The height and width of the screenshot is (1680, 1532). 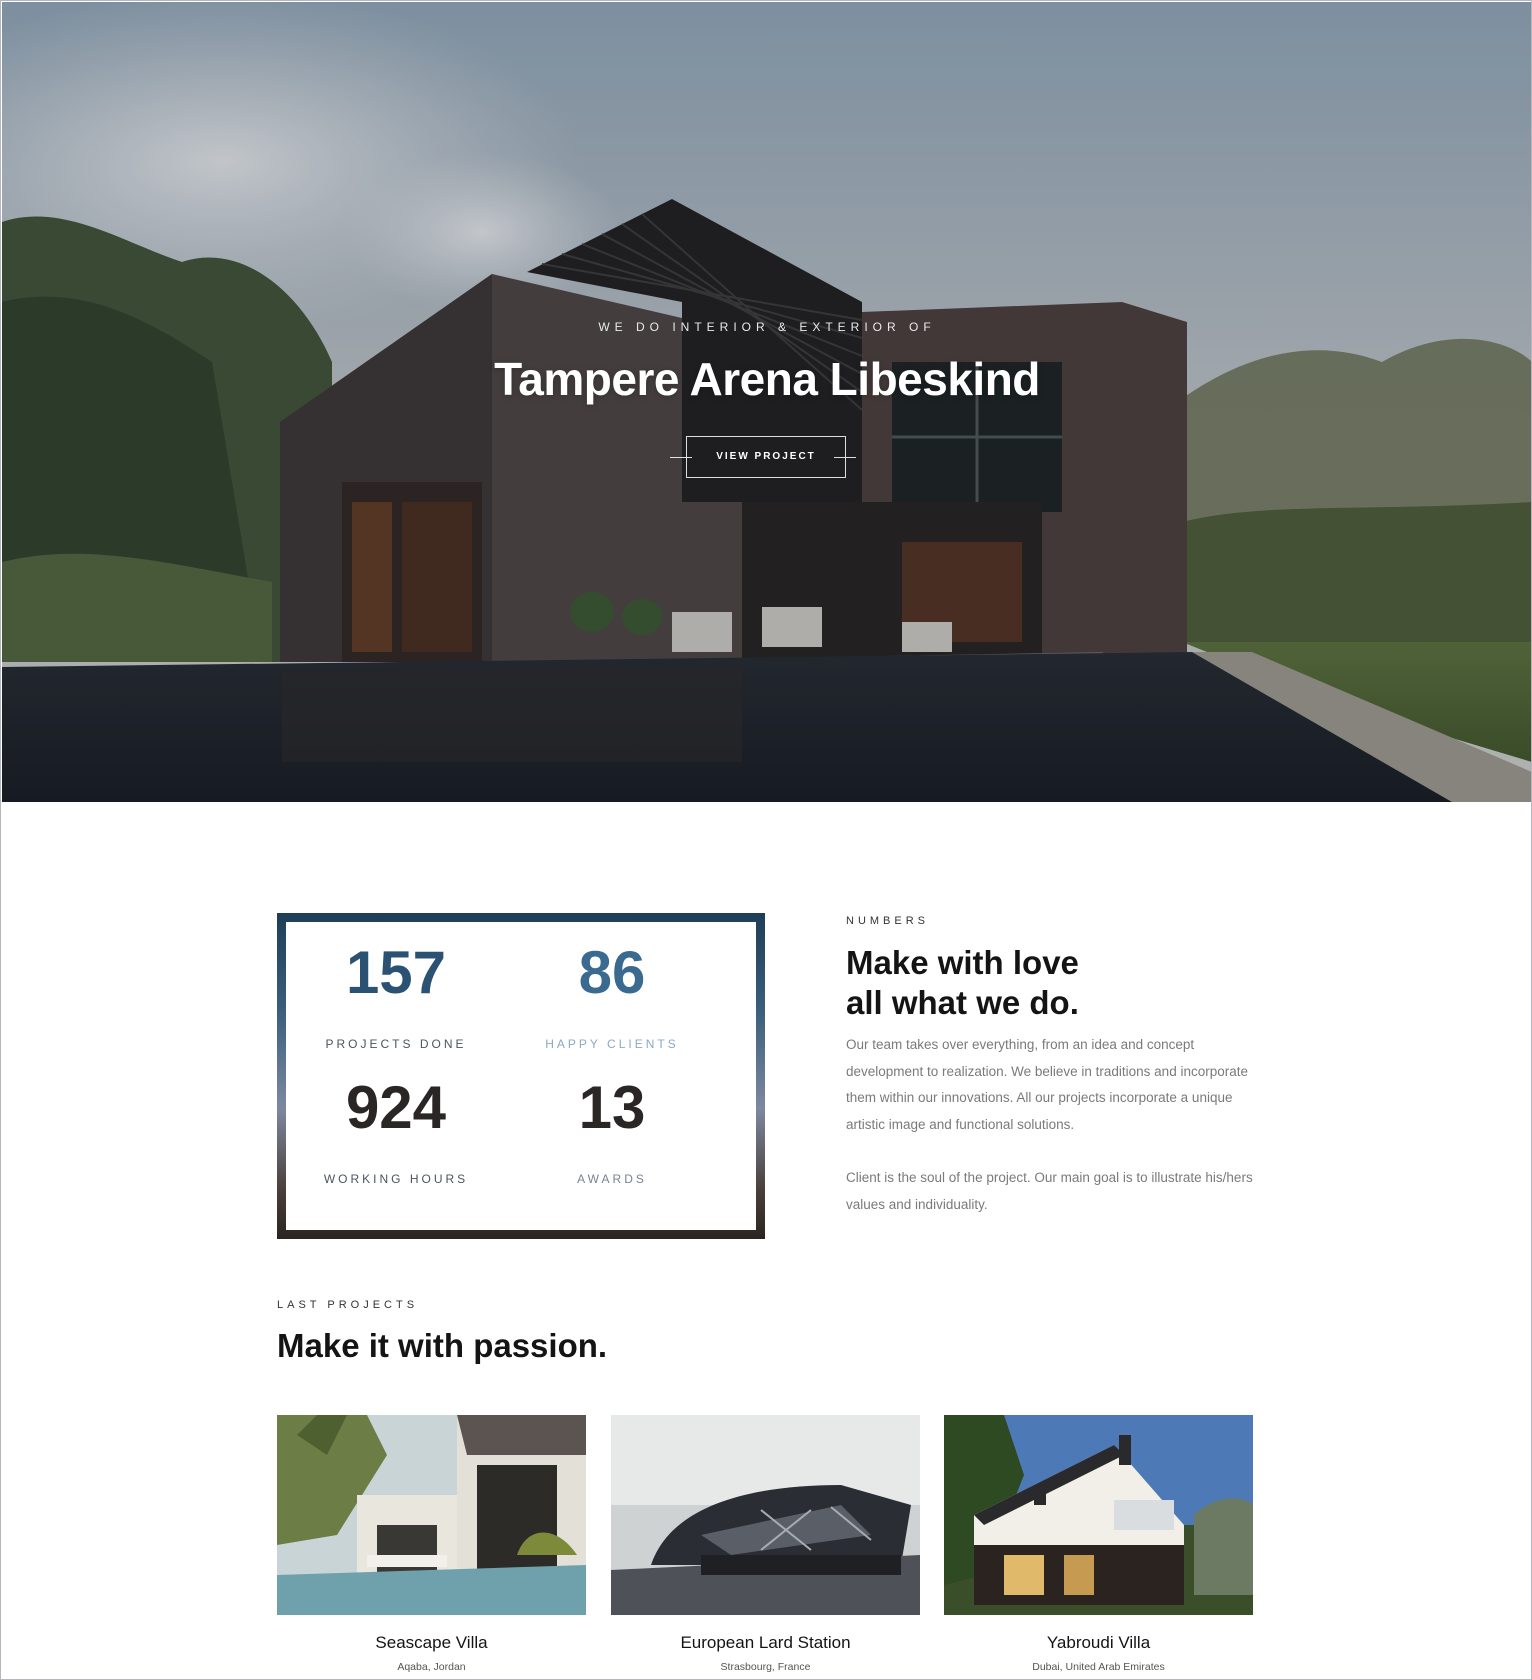 I want to click on stat-label: WORKING HOURS, so click(x=396, y=1179).